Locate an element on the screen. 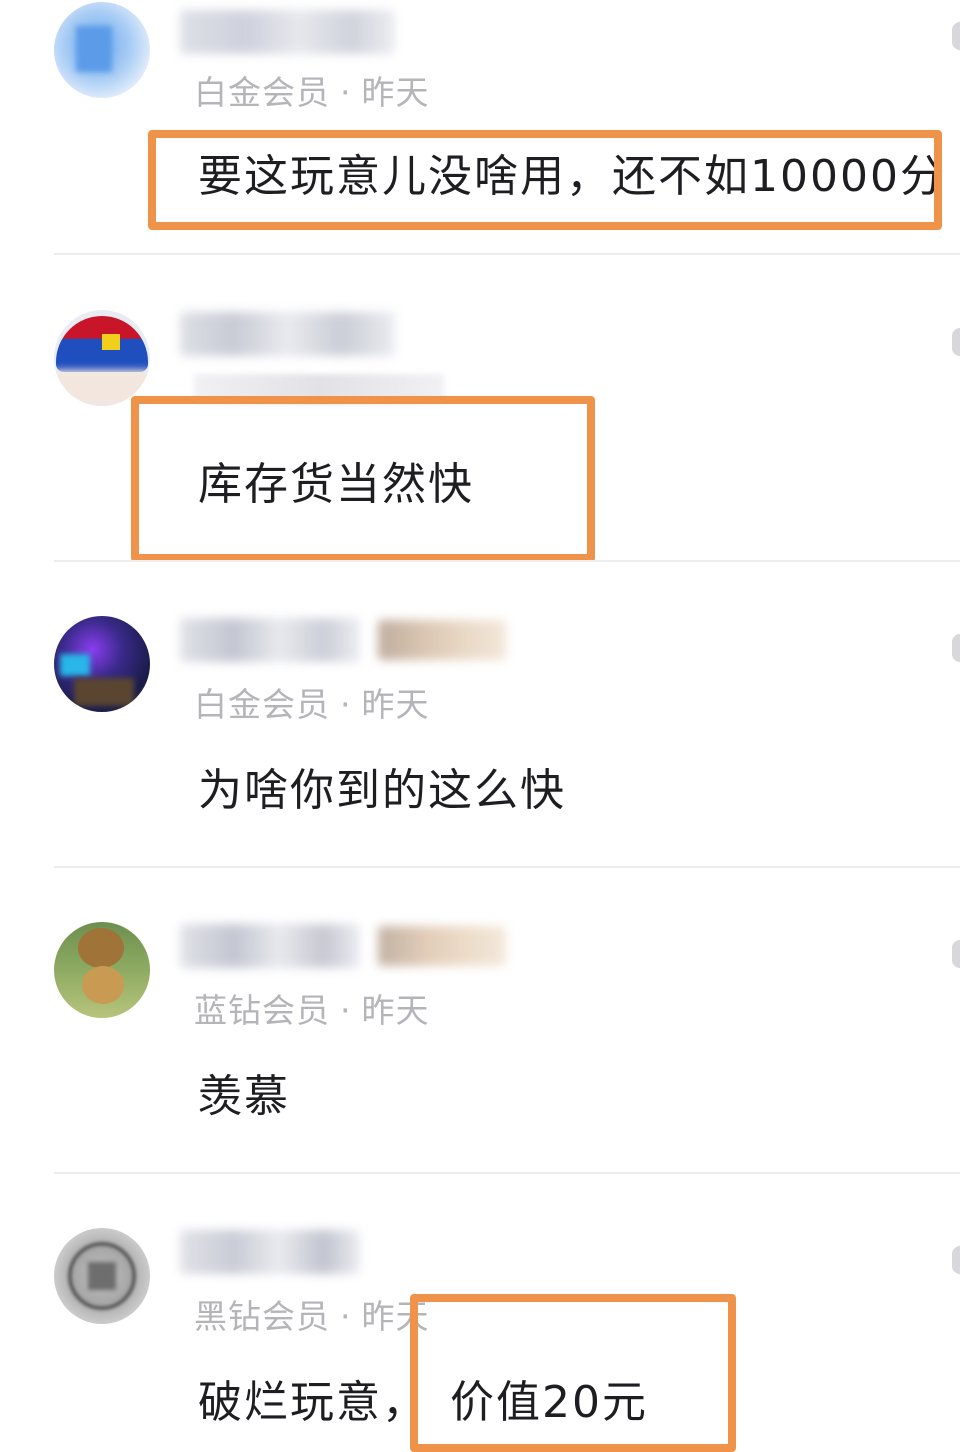 This screenshot has width=960, height=1452. comment-text: 库存货当然快 is located at coordinates (336, 484).